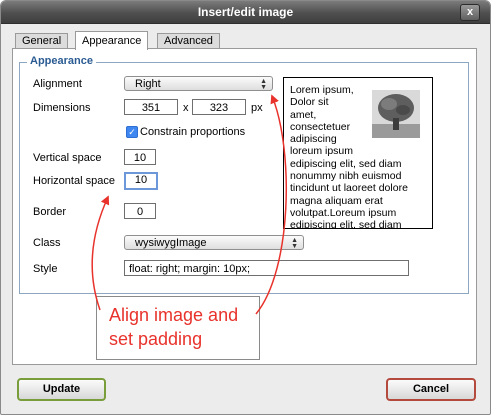  What do you see at coordinates (50, 212) in the screenshot?
I see `border-label: Border` at bounding box center [50, 212].